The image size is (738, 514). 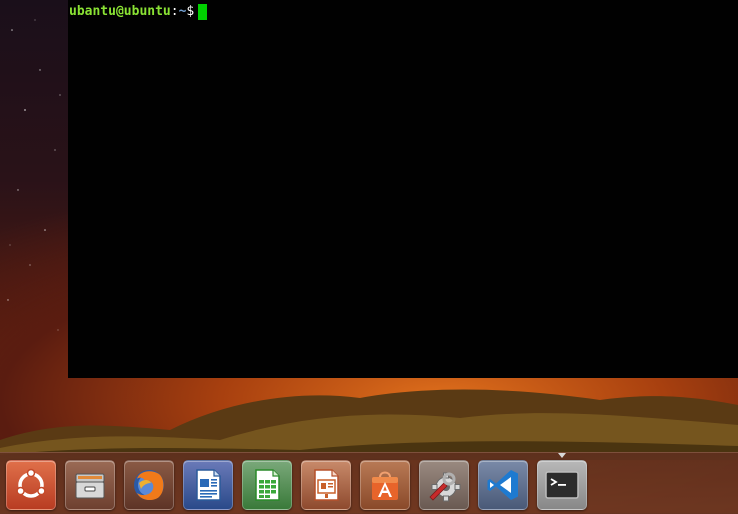 What do you see at coordinates (120, 11) in the screenshot?
I see `prompt-user-host: ubantu@ubuntu` at bounding box center [120, 11].